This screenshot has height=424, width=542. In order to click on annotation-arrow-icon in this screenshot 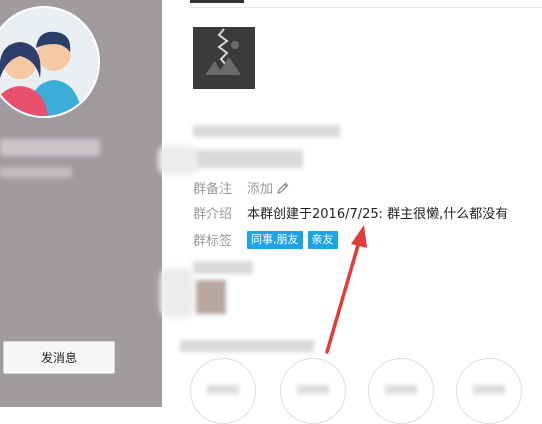, I will do `click(346, 289)`.